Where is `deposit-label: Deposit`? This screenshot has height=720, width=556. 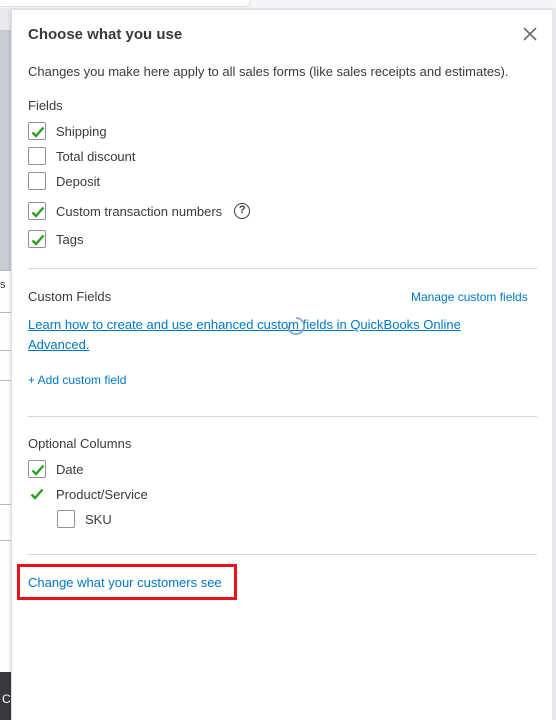 deposit-label: Deposit is located at coordinates (78, 181).